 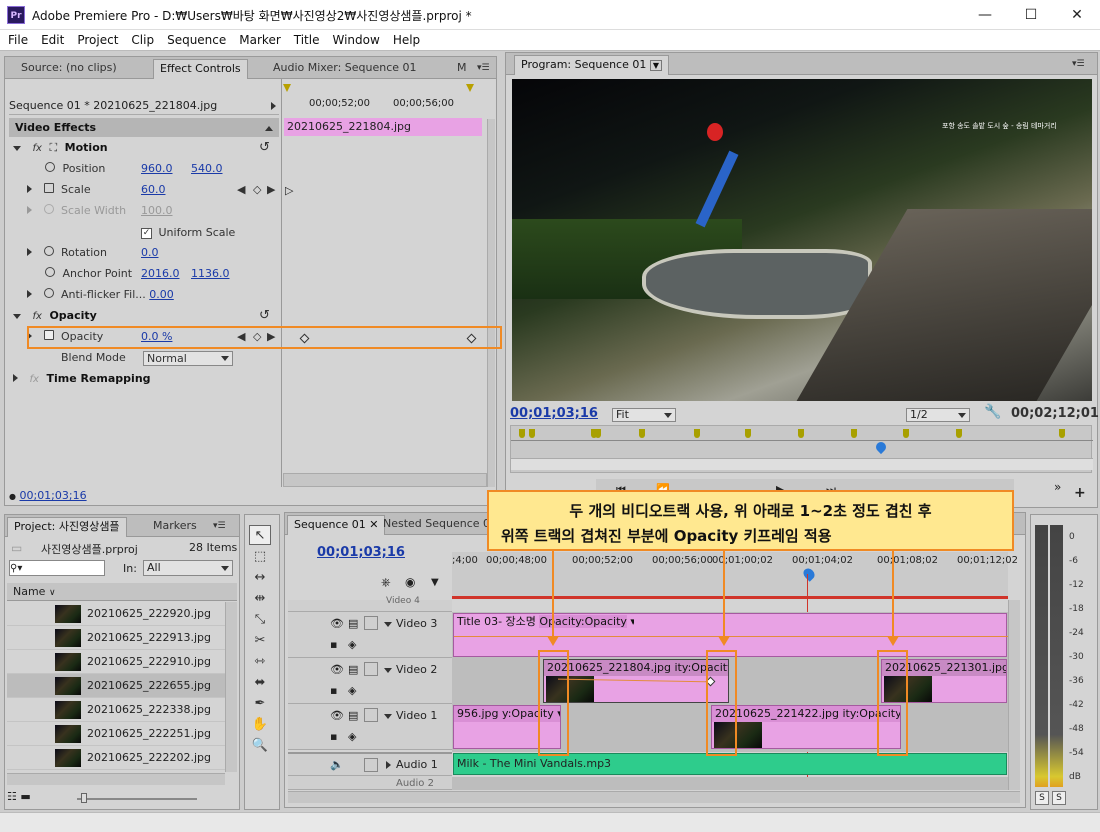 I want to click on zoom-slider, so click(x=137, y=799).